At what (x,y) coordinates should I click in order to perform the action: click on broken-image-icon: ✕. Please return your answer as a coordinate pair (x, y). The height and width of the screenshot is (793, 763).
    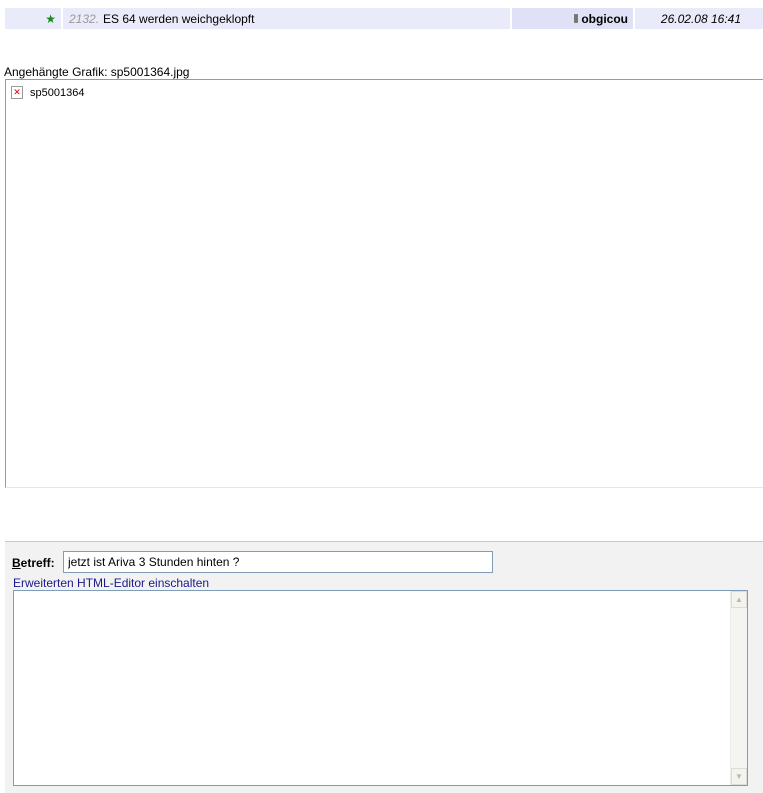
    Looking at the image, I should click on (17, 92).